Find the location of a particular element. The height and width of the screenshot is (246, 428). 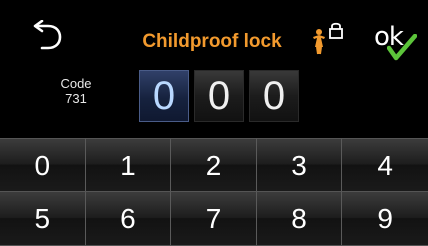

key-5: 5 is located at coordinates (43, 219).